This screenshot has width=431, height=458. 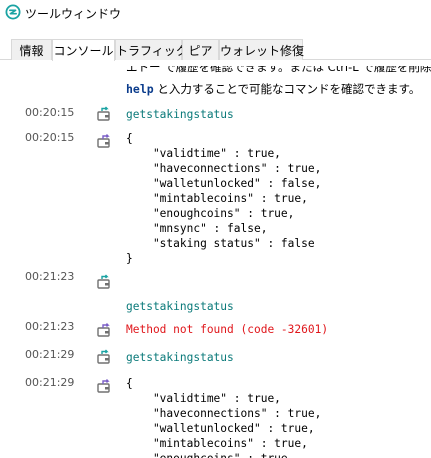 I want to click on tab-bar: 情報 コンソール トラフィック ピア ウォレット修復, so click(x=215, y=49).